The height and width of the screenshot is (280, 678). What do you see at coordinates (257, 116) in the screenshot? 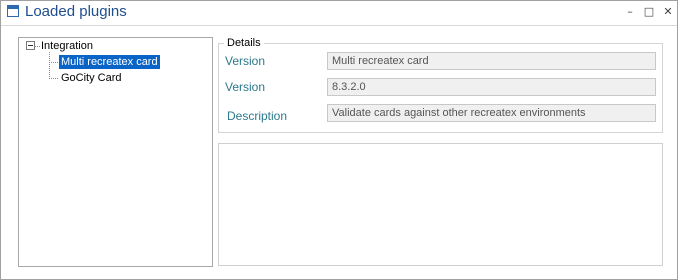
I see `description-label: Description` at bounding box center [257, 116].